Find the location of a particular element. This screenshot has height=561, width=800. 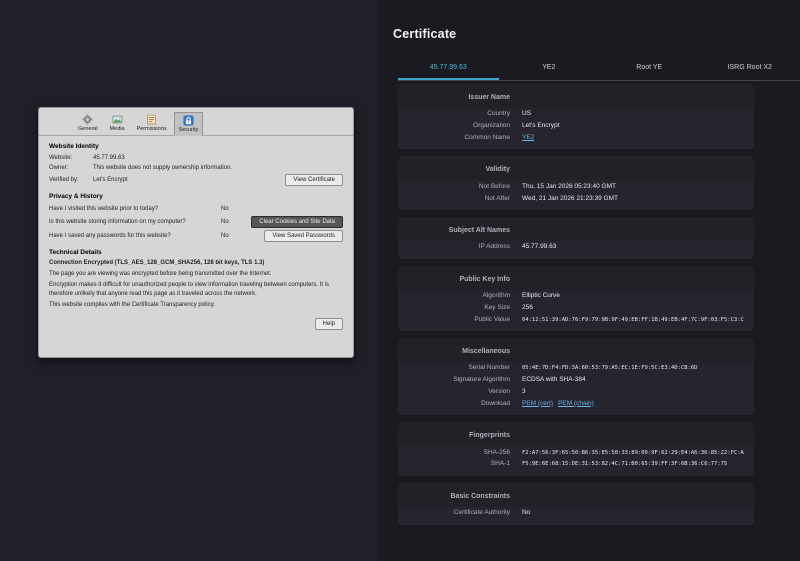

cert-field-label: IP Address is located at coordinates (494, 247).